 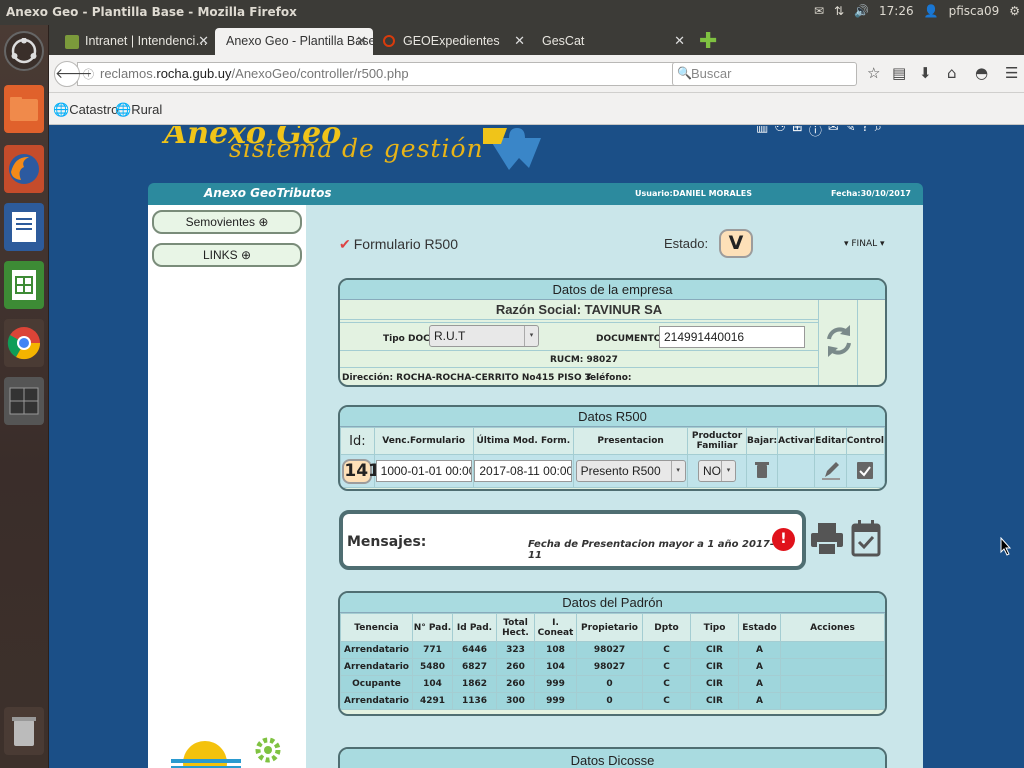 I want to click on col-control: Control, so click(x=865, y=441).